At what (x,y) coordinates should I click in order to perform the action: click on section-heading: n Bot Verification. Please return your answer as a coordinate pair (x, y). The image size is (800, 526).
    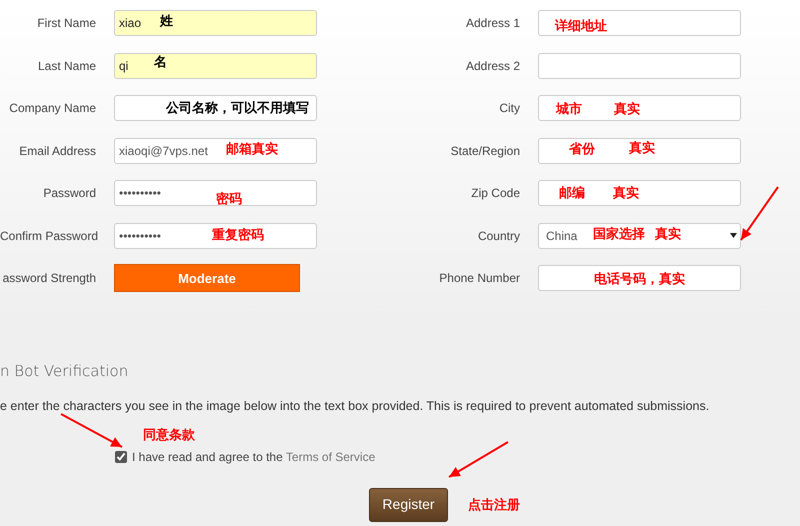
    Looking at the image, I should click on (64, 371).